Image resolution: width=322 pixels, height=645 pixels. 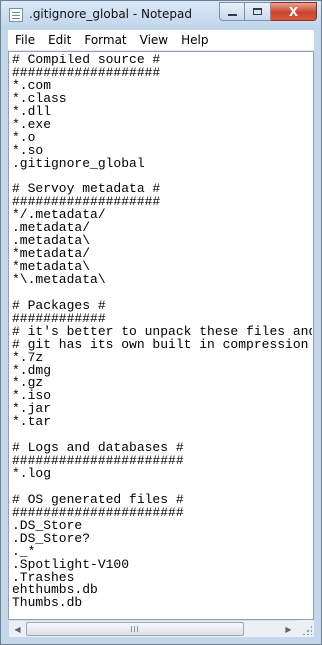 I want to click on text-line: .gitignore_global, so click(x=162, y=164).